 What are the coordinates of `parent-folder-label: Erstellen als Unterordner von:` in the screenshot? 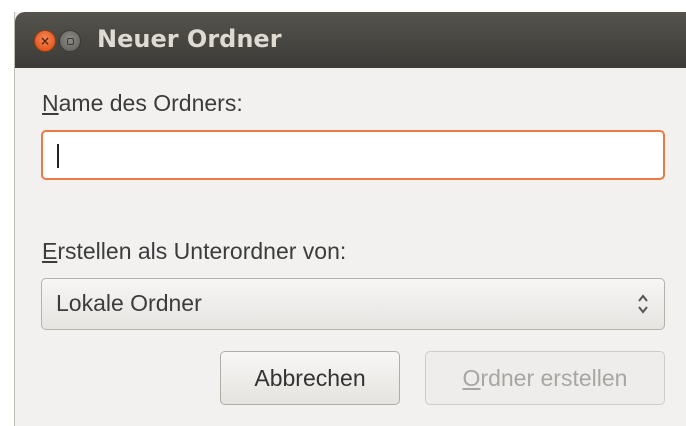 It's located at (194, 251).